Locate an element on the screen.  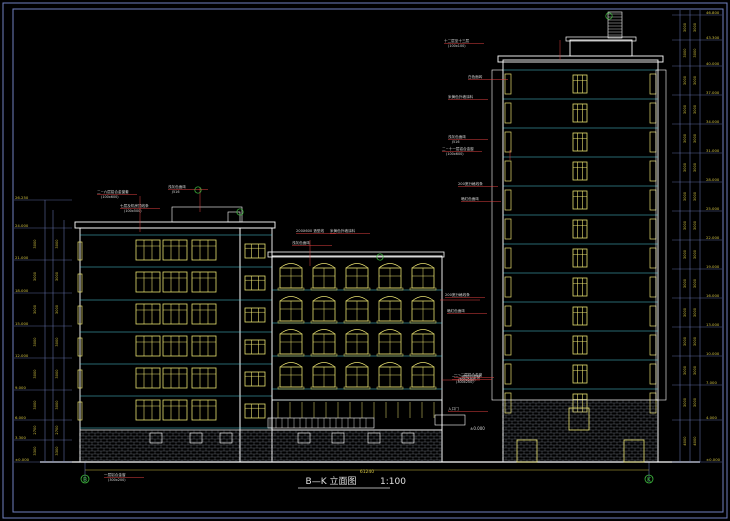
ground-note: ±0.000 is located at coordinates (477, 428).